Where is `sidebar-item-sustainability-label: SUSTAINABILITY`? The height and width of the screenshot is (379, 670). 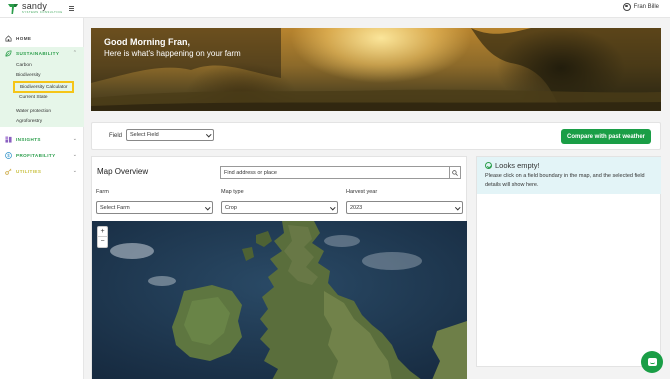 sidebar-item-sustainability-label: SUSTAINABILITY is located at coordinates (38, 53).